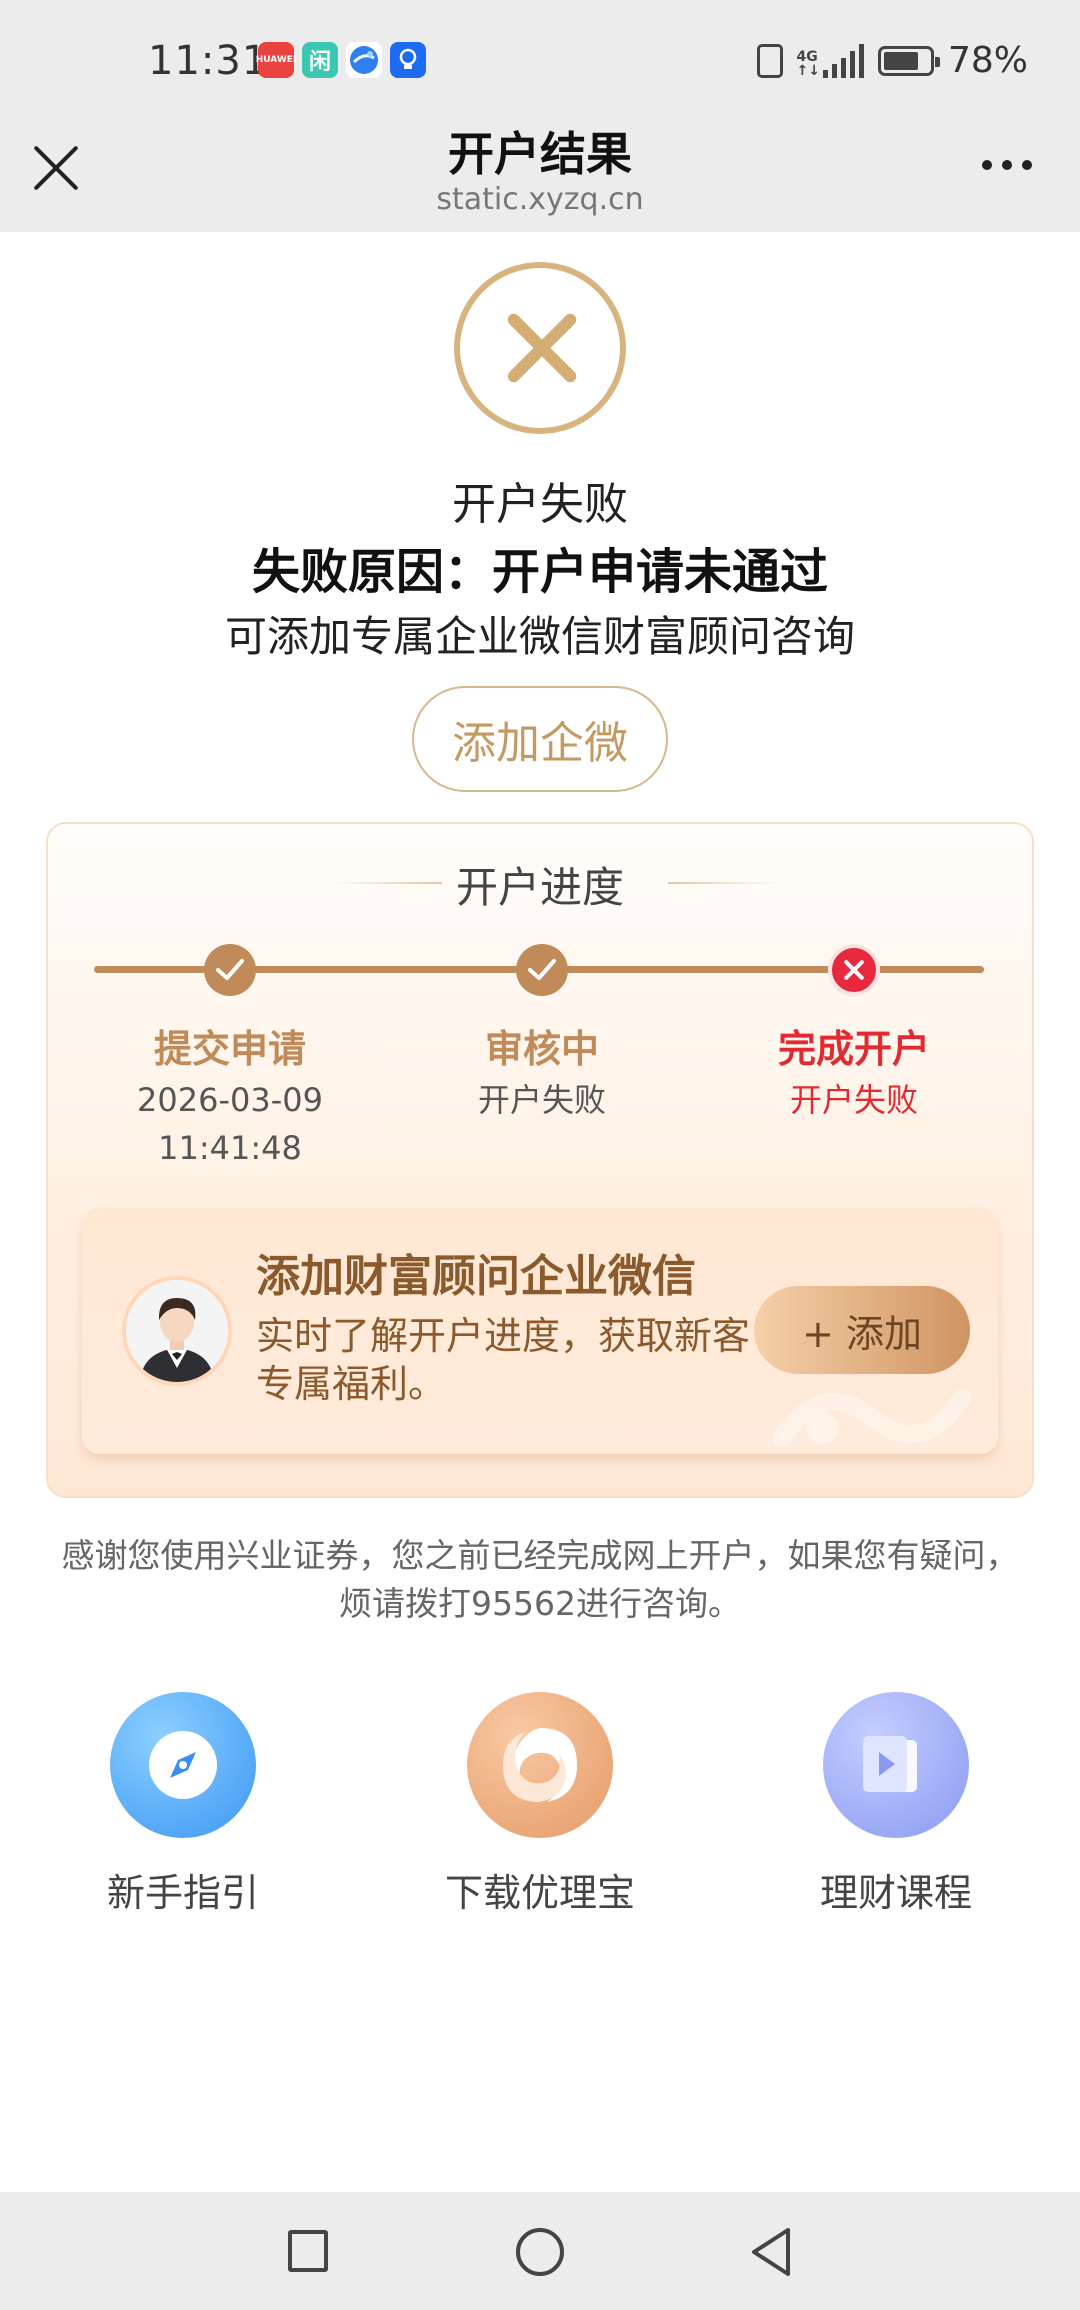 This screenshot has width=1080, height=2310. I want to click on advisor-title: 添加财富顾问企业微信, so click(476, 1276).